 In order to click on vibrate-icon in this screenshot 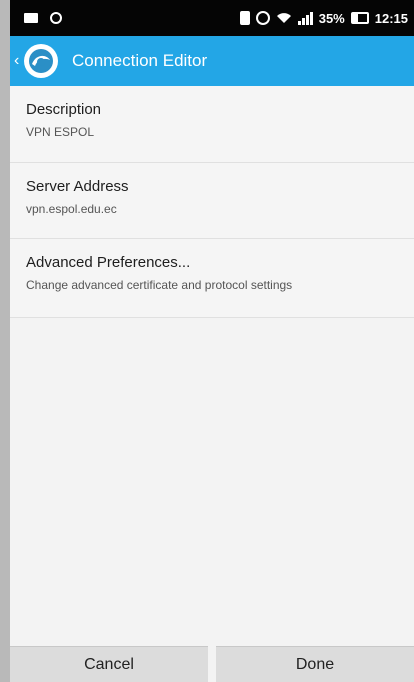, I will do `click(244, 18)`.